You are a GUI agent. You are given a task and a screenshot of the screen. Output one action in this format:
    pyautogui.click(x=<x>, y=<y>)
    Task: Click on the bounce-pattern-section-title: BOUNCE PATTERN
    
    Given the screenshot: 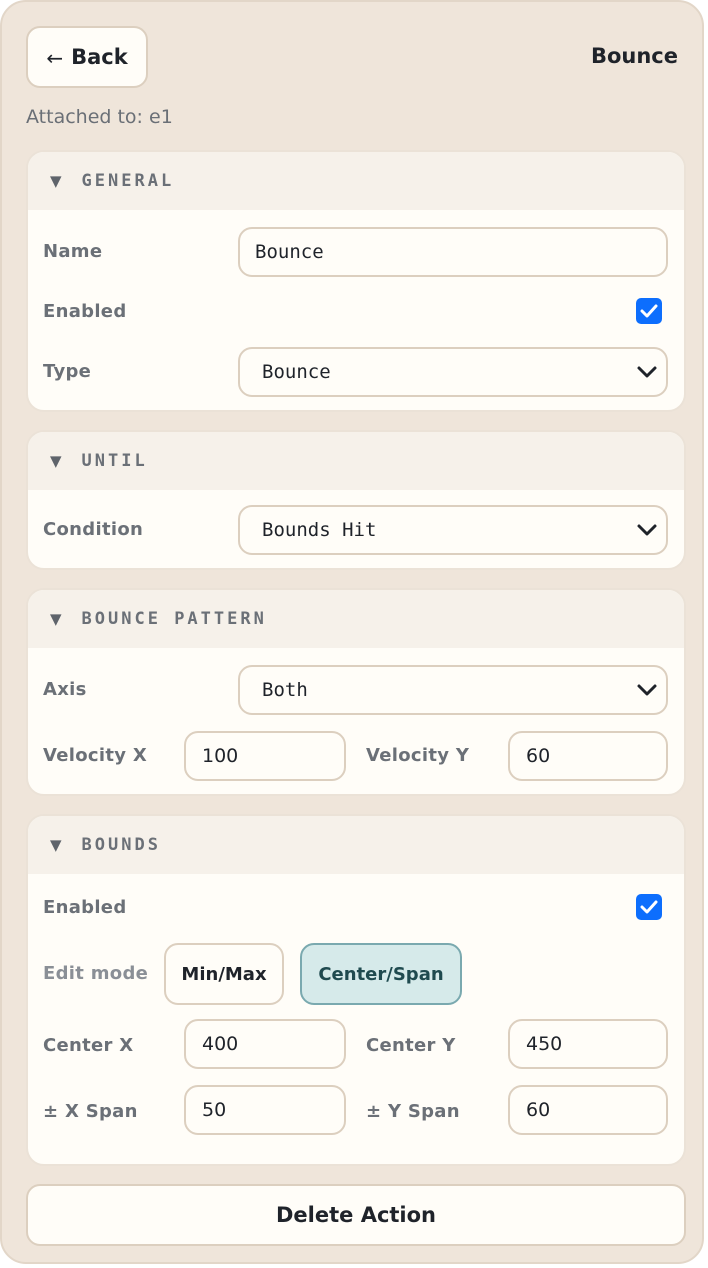 What is the action you would take?
    pyautogui.click(x=174, y=619)
    